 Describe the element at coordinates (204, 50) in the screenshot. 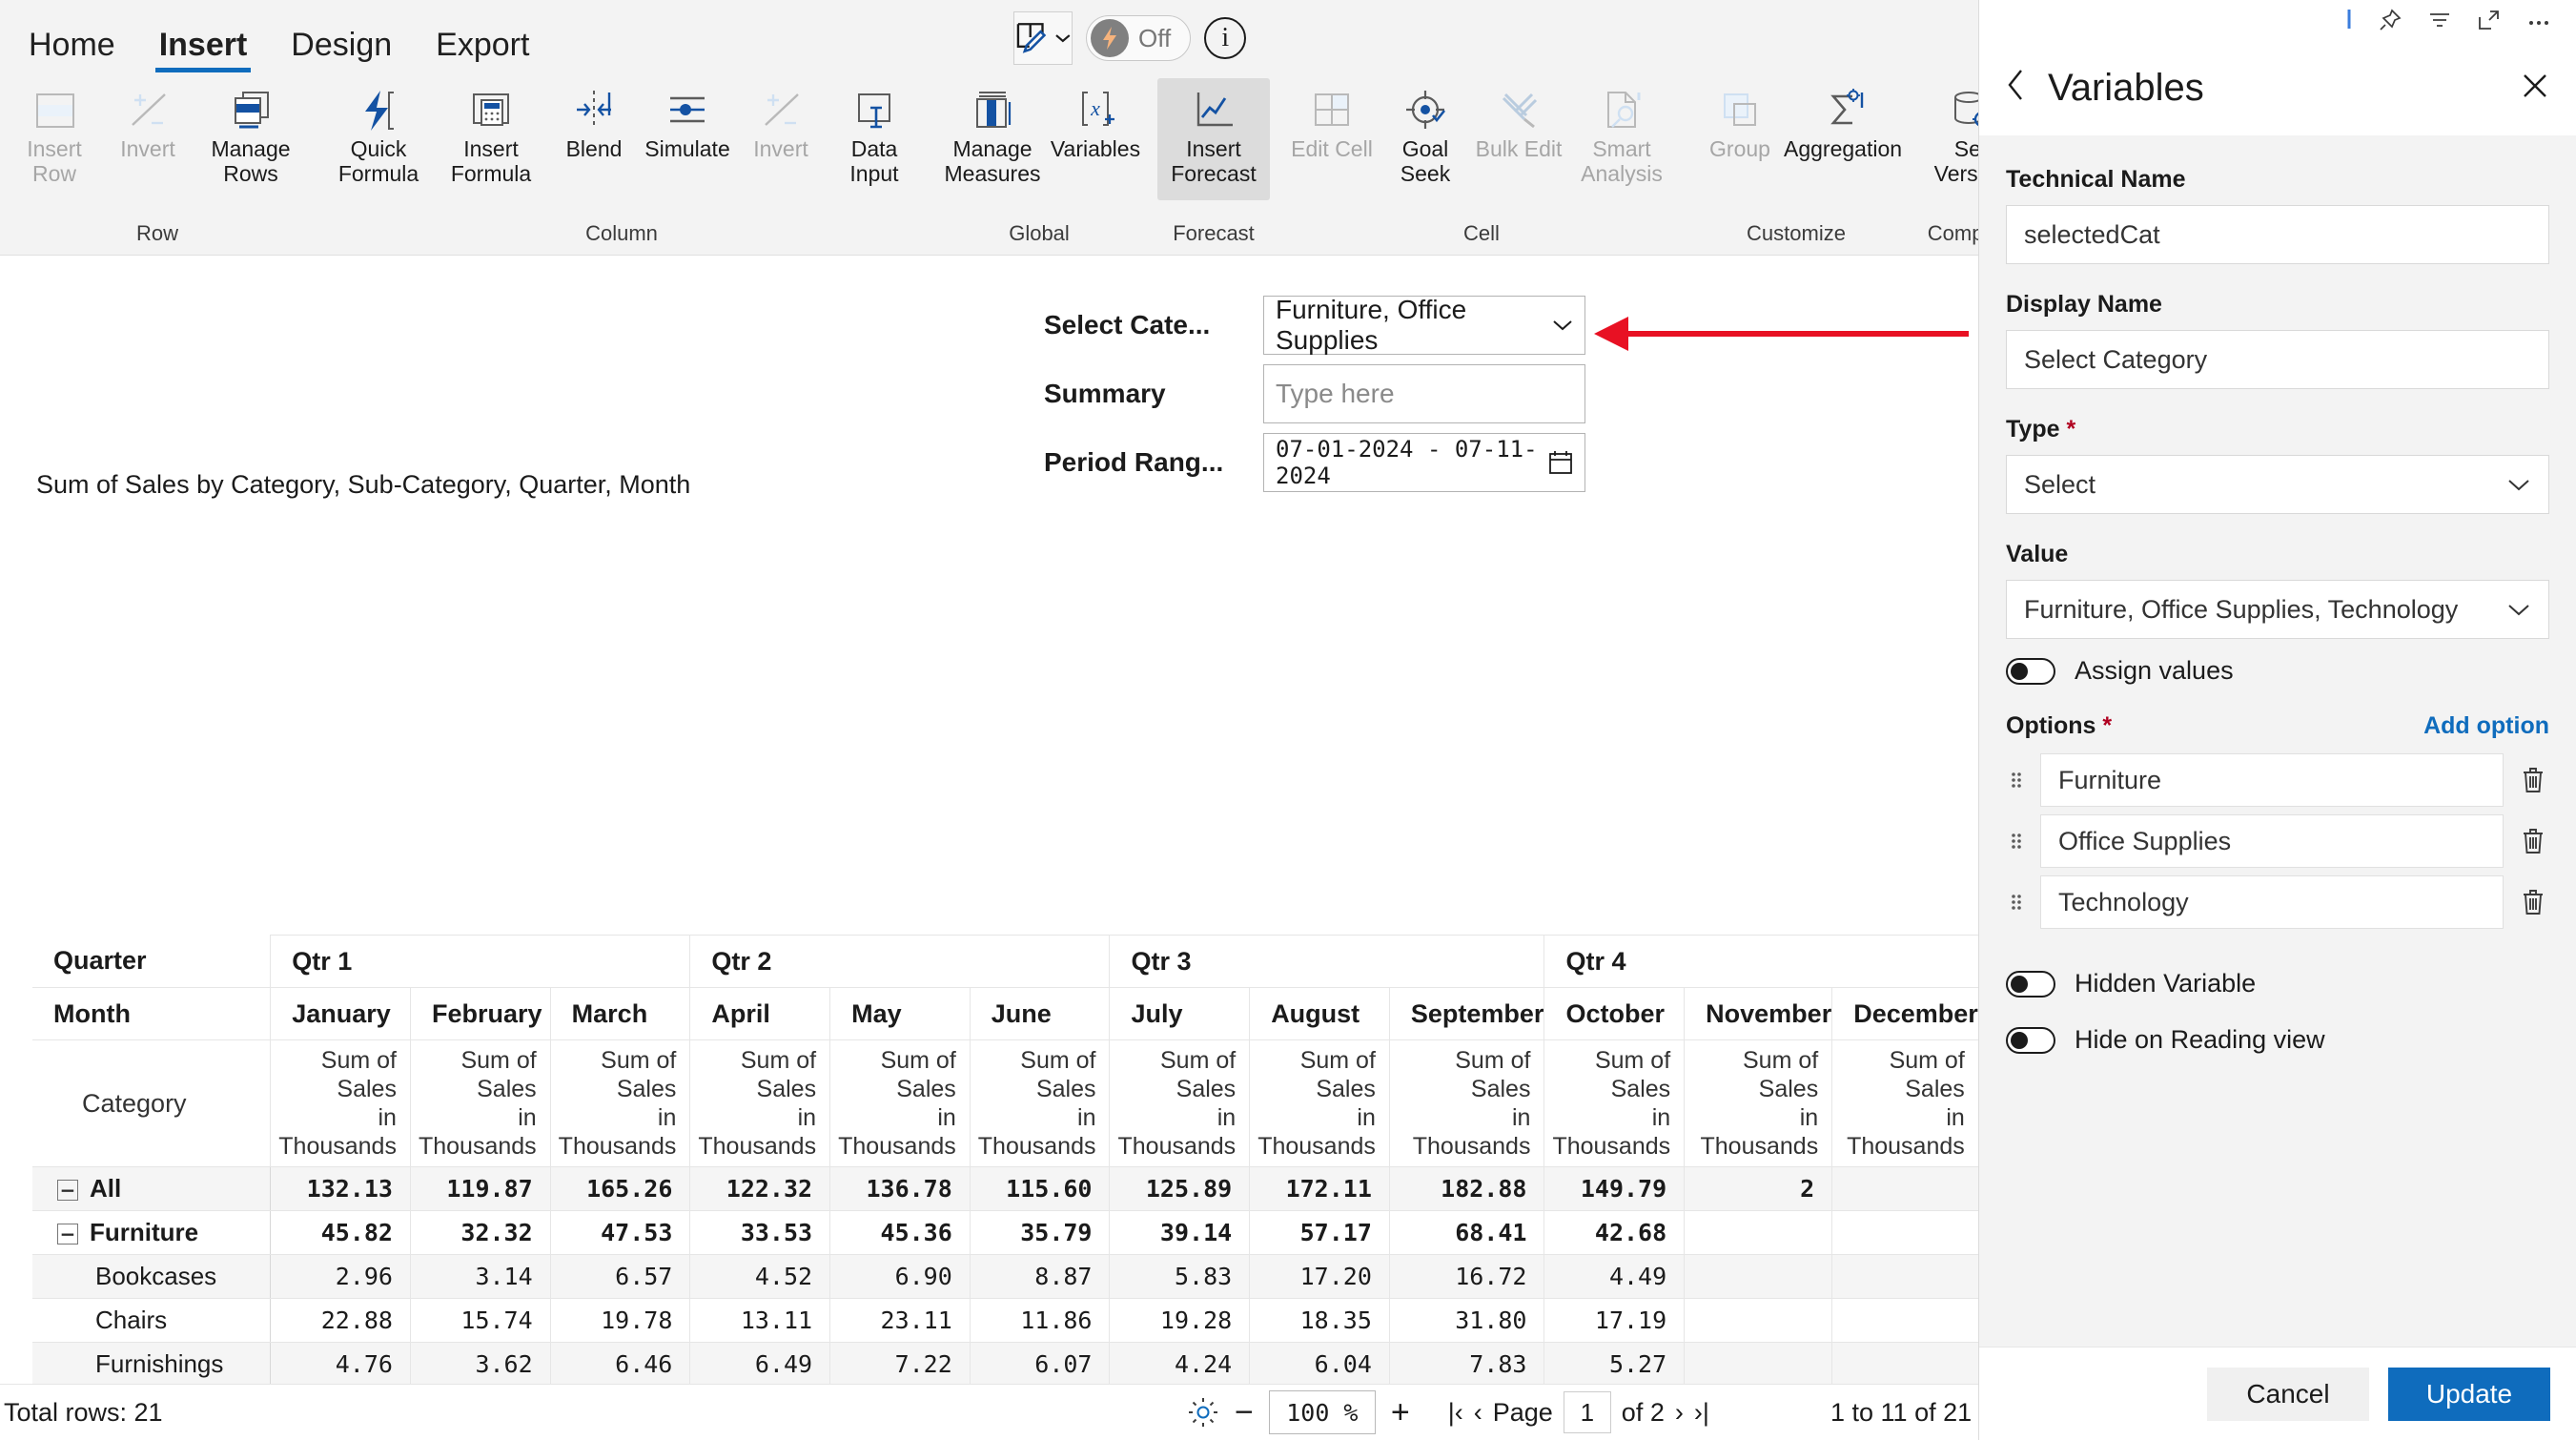

I see `ribbon-tab-insert: Insert` at that location.